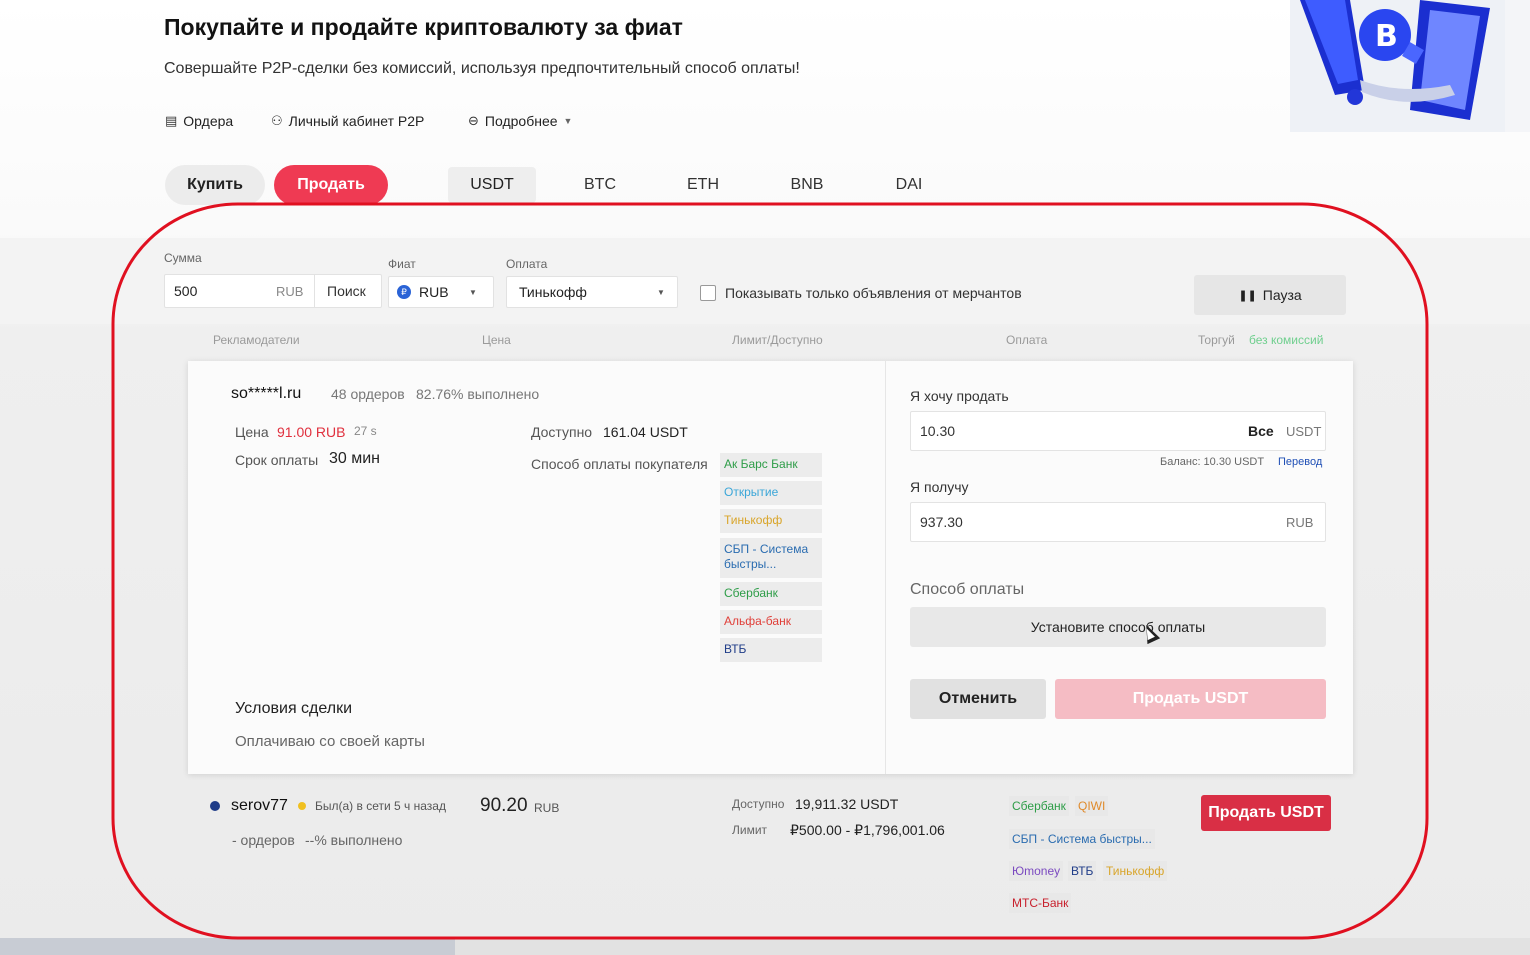  I want to click on rub-coin-icon: ₽, so click(404, 292).